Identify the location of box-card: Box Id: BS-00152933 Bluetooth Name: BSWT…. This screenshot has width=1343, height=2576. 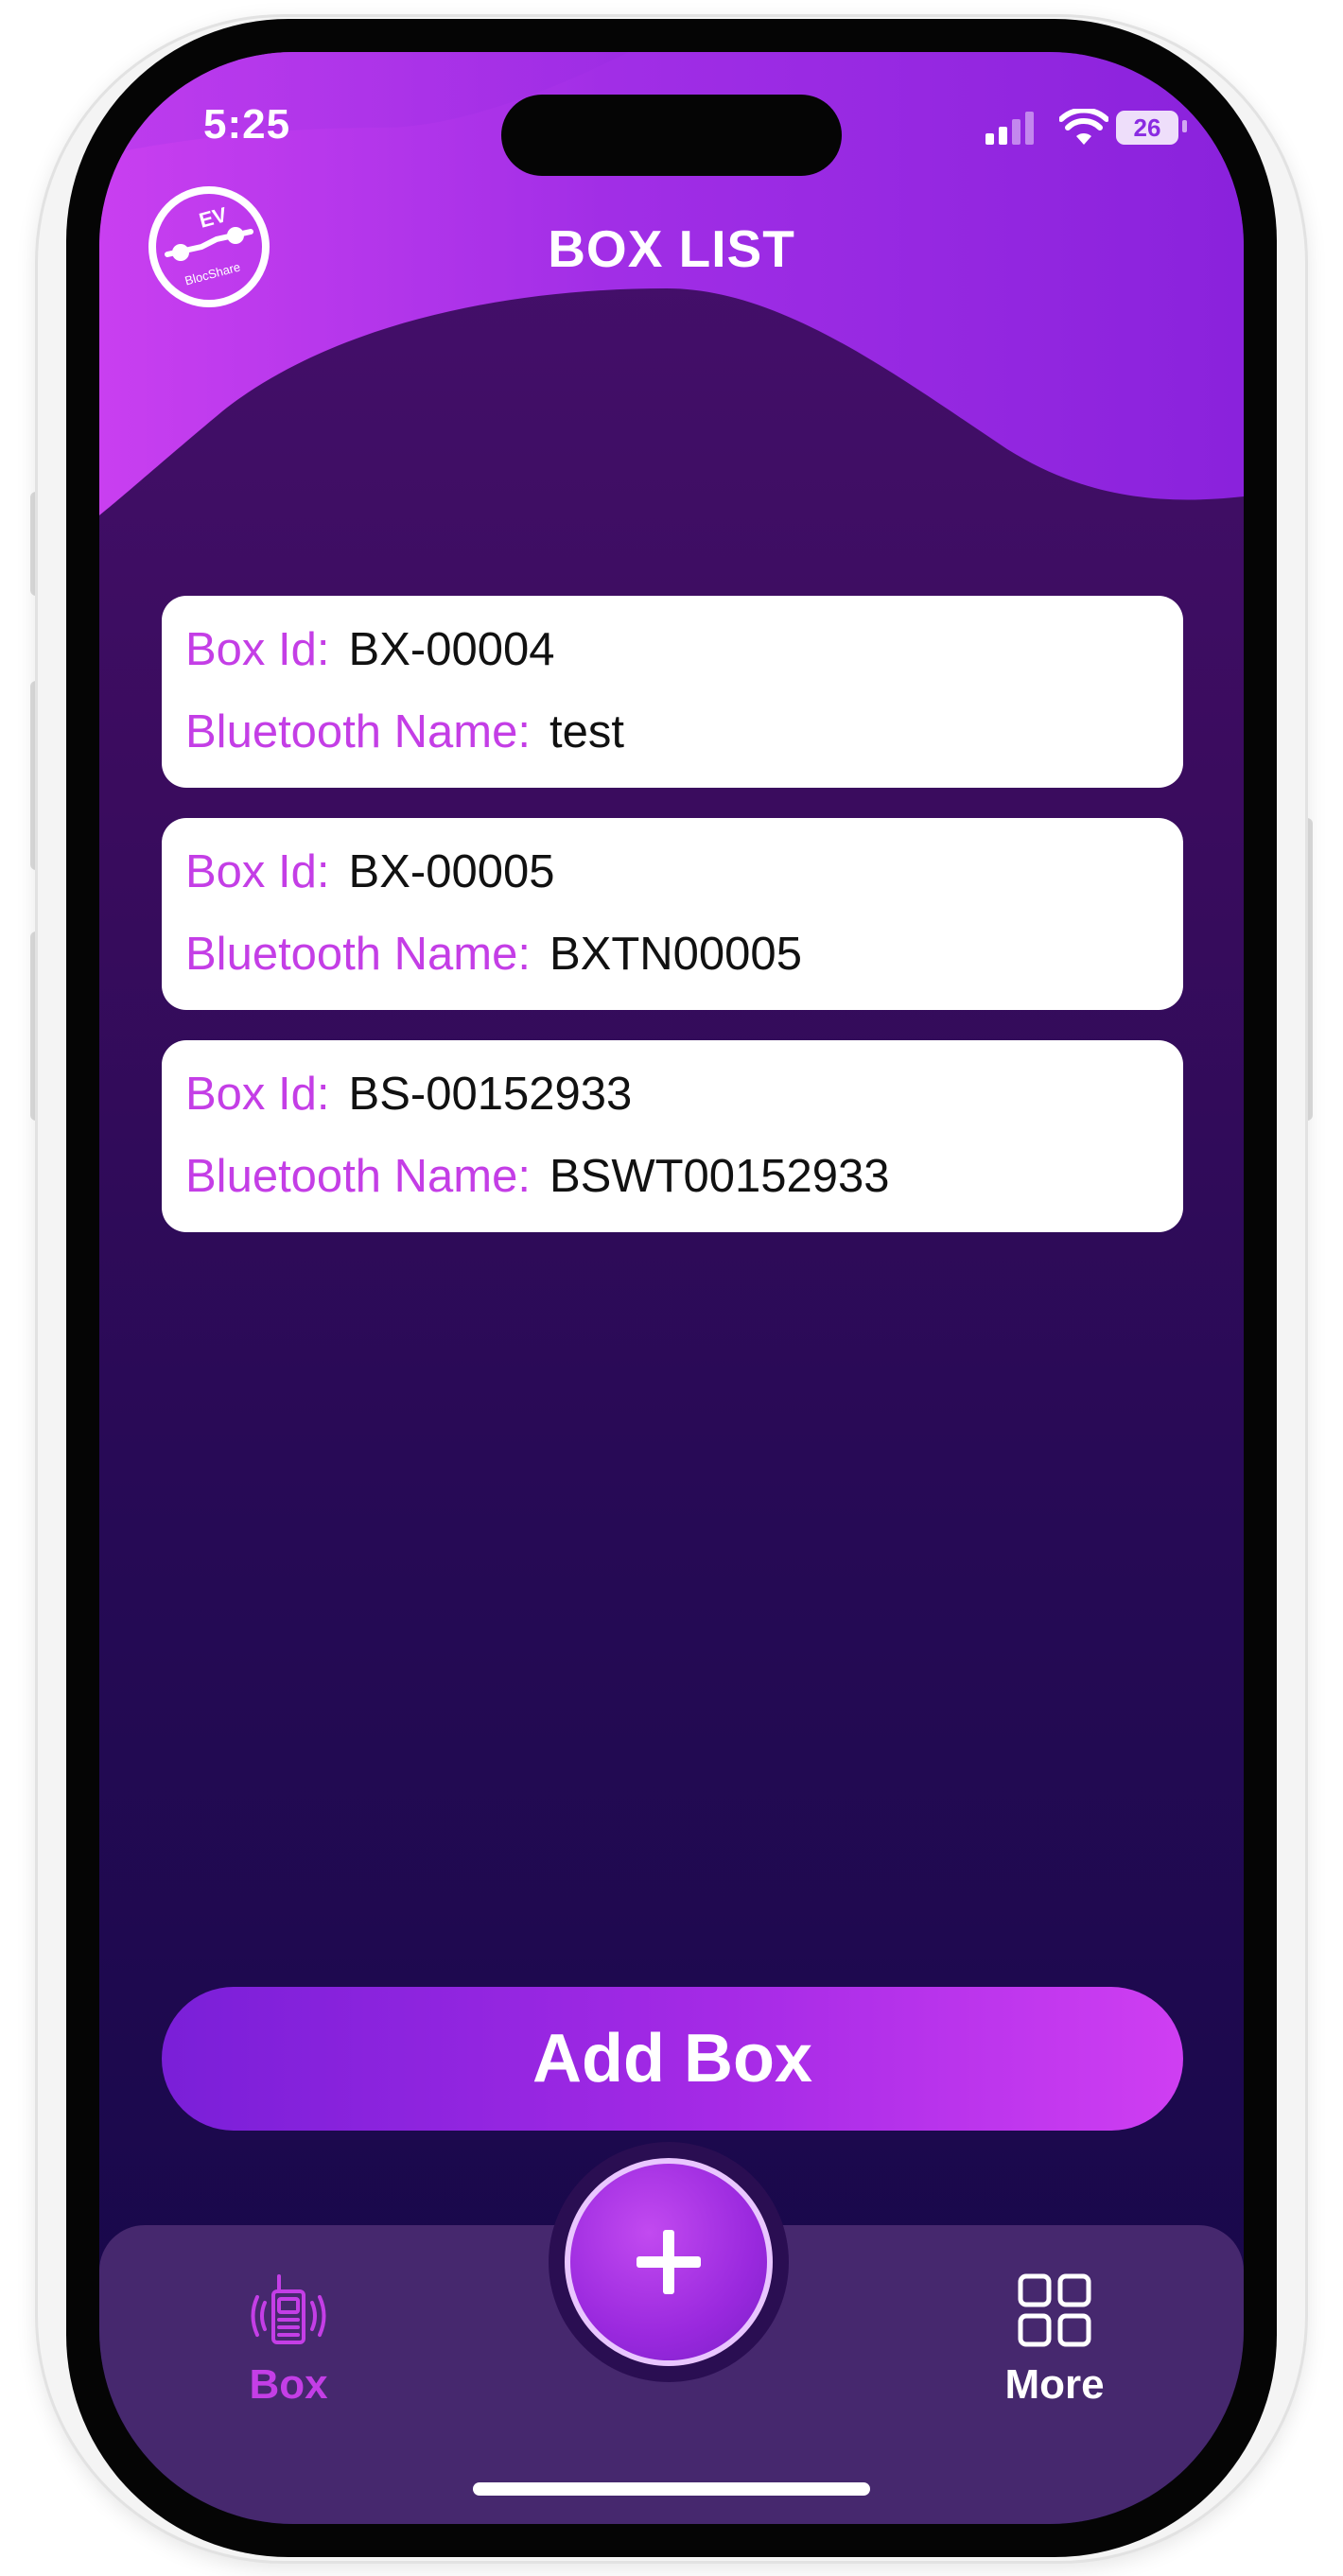
(672, 1136).